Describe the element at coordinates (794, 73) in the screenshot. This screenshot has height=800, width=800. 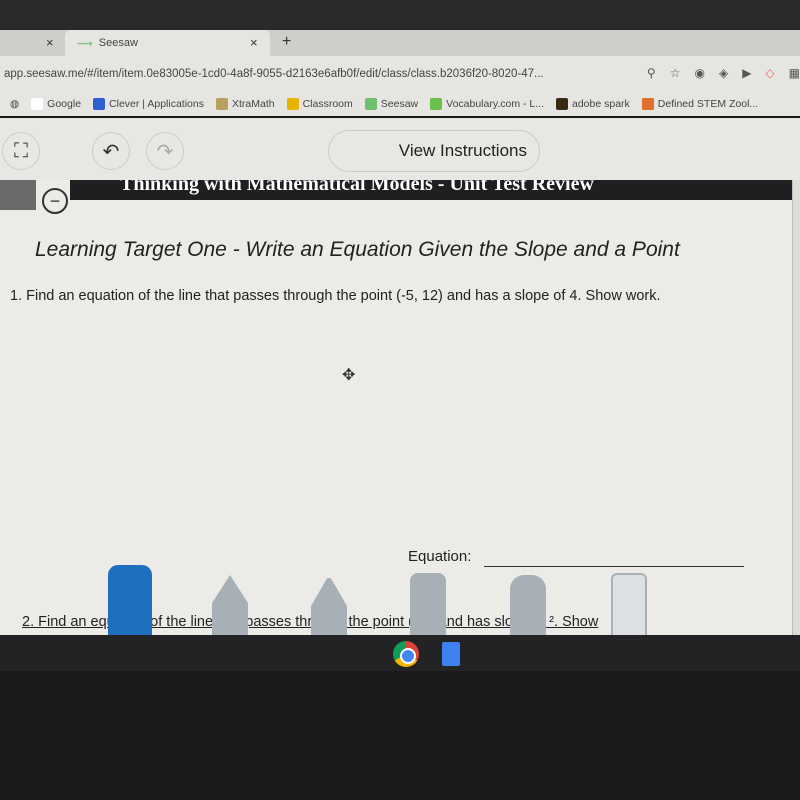
I see `qr-icon: ▦` at that location.